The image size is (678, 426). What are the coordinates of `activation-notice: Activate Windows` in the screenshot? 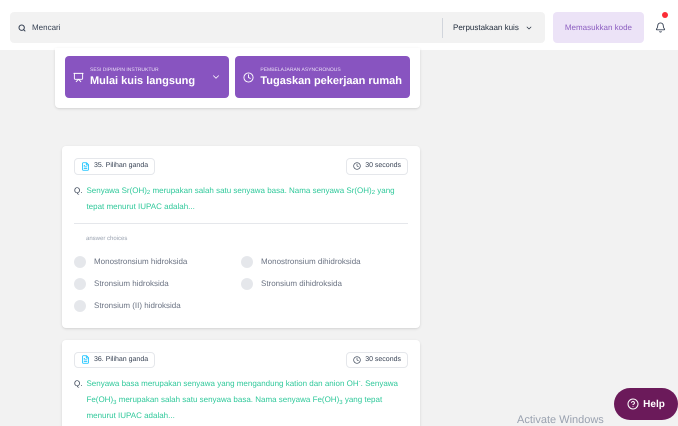 It's located at (560, 419).